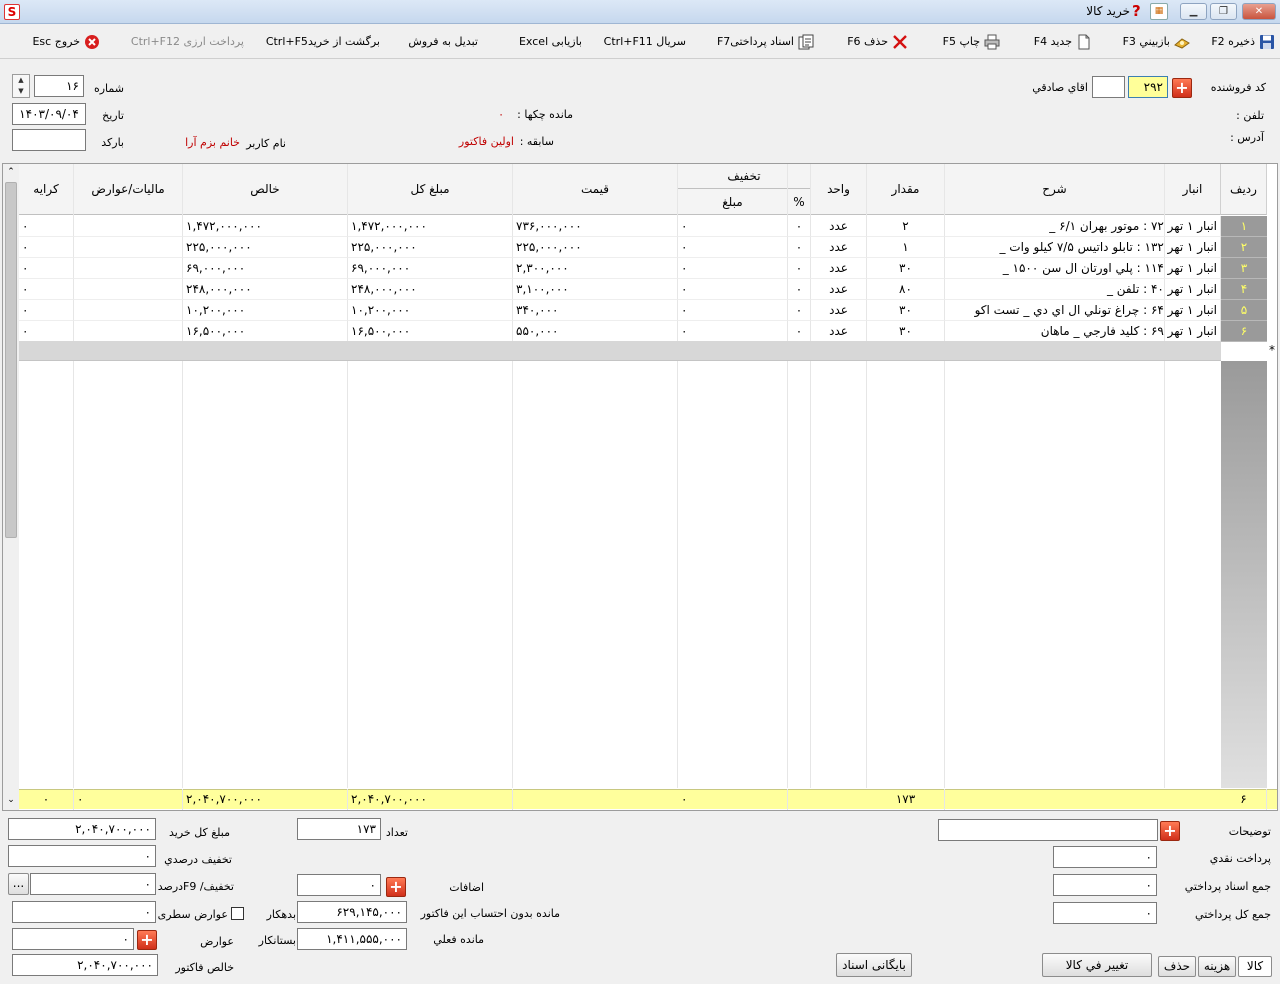 The image size is (1280, 984). Describe the element at coordinates (1223, 11) in the screenshot. I see `restore-button: ❐` at that location.